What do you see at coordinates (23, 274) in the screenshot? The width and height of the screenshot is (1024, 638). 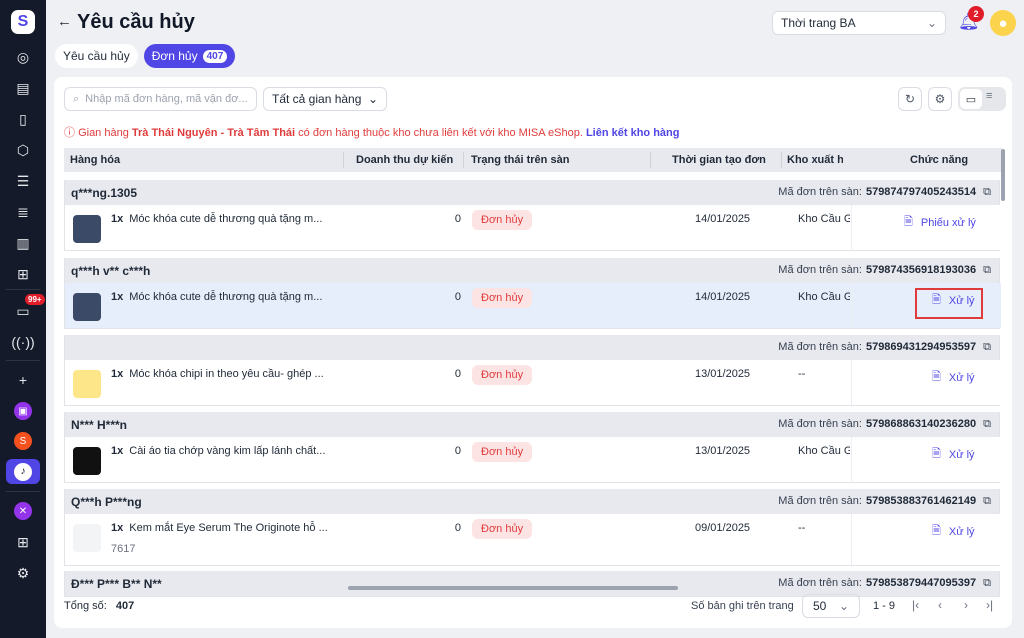 I see `gift-icon: ⊞` at bounding box center [23, 274].